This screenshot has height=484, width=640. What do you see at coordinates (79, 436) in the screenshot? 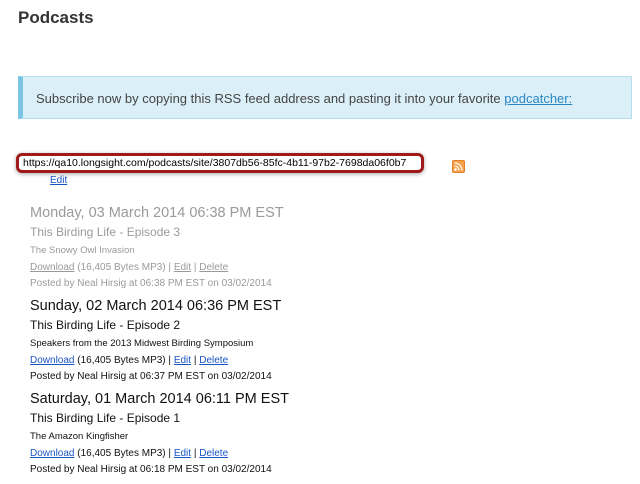
I see `episode-description: The Amazon Kingfisher` at bounding box center [79, 436].